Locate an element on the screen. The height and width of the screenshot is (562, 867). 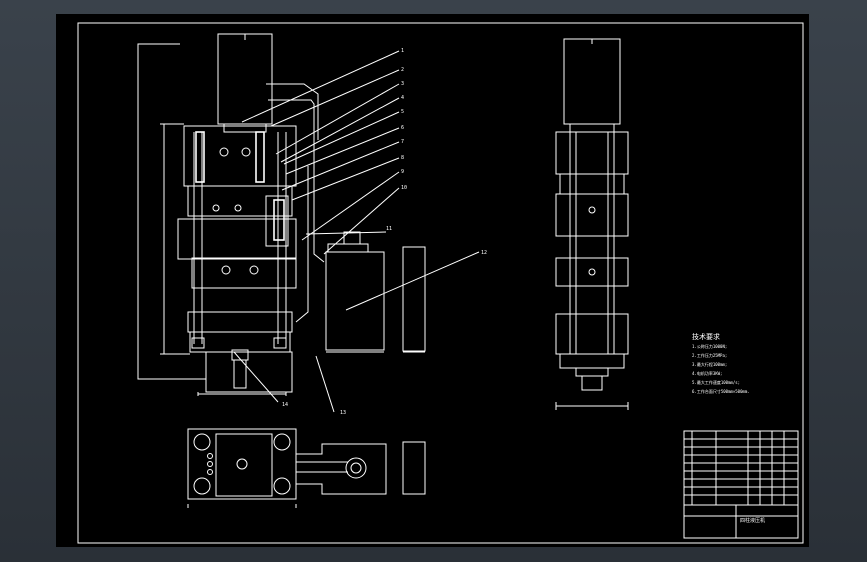
tech-req-item: 2.工作压力25MPa; is located at coordinates (709, 355).